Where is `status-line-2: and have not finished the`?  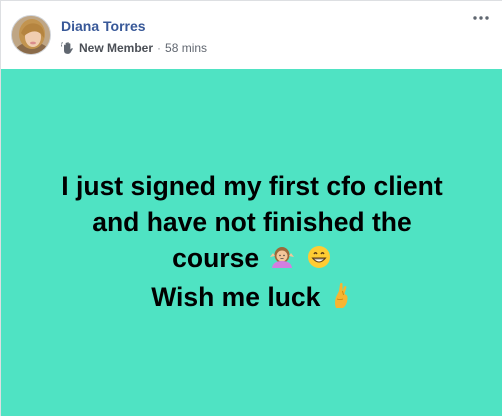
status-line-2: and have not finished the is located at coordinates (252, 222).